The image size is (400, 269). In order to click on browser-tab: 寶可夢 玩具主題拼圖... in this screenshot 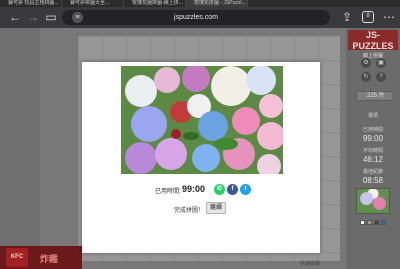, I will do `click(31, 3)`.